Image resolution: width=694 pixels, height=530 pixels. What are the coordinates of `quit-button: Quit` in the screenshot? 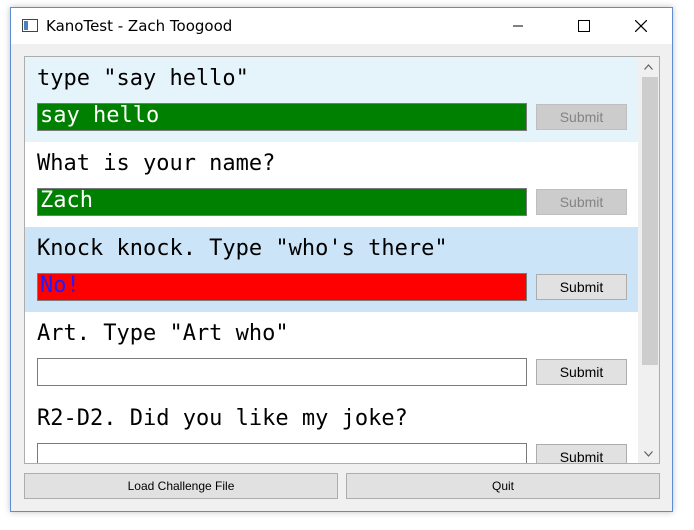 It's located at (503, 486).